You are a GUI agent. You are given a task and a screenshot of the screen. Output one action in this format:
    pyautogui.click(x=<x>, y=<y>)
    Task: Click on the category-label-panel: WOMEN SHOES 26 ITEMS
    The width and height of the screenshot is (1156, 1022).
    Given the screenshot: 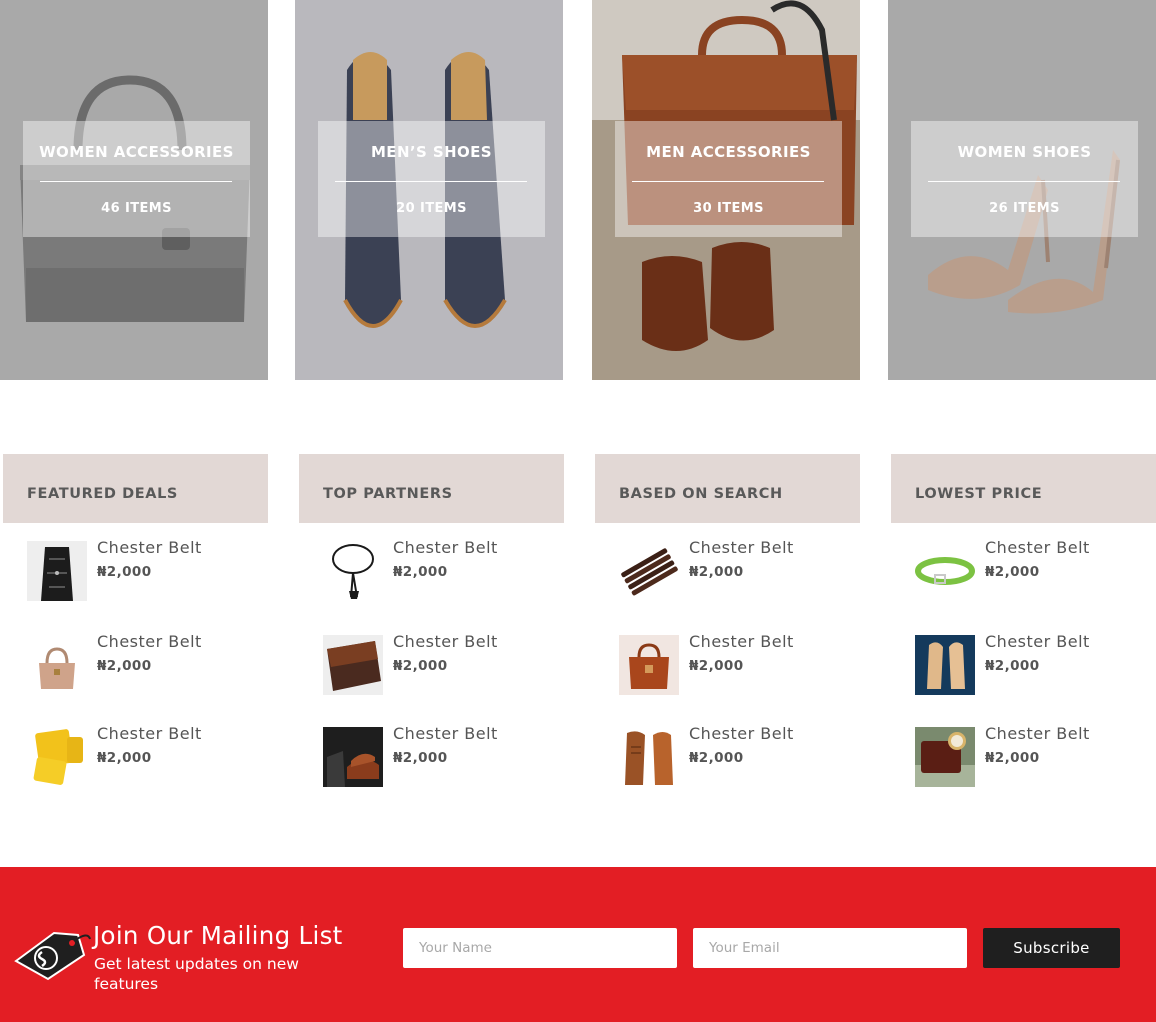 What is the action you would take?
    pyautogui.click(x=1024, y=179)
    